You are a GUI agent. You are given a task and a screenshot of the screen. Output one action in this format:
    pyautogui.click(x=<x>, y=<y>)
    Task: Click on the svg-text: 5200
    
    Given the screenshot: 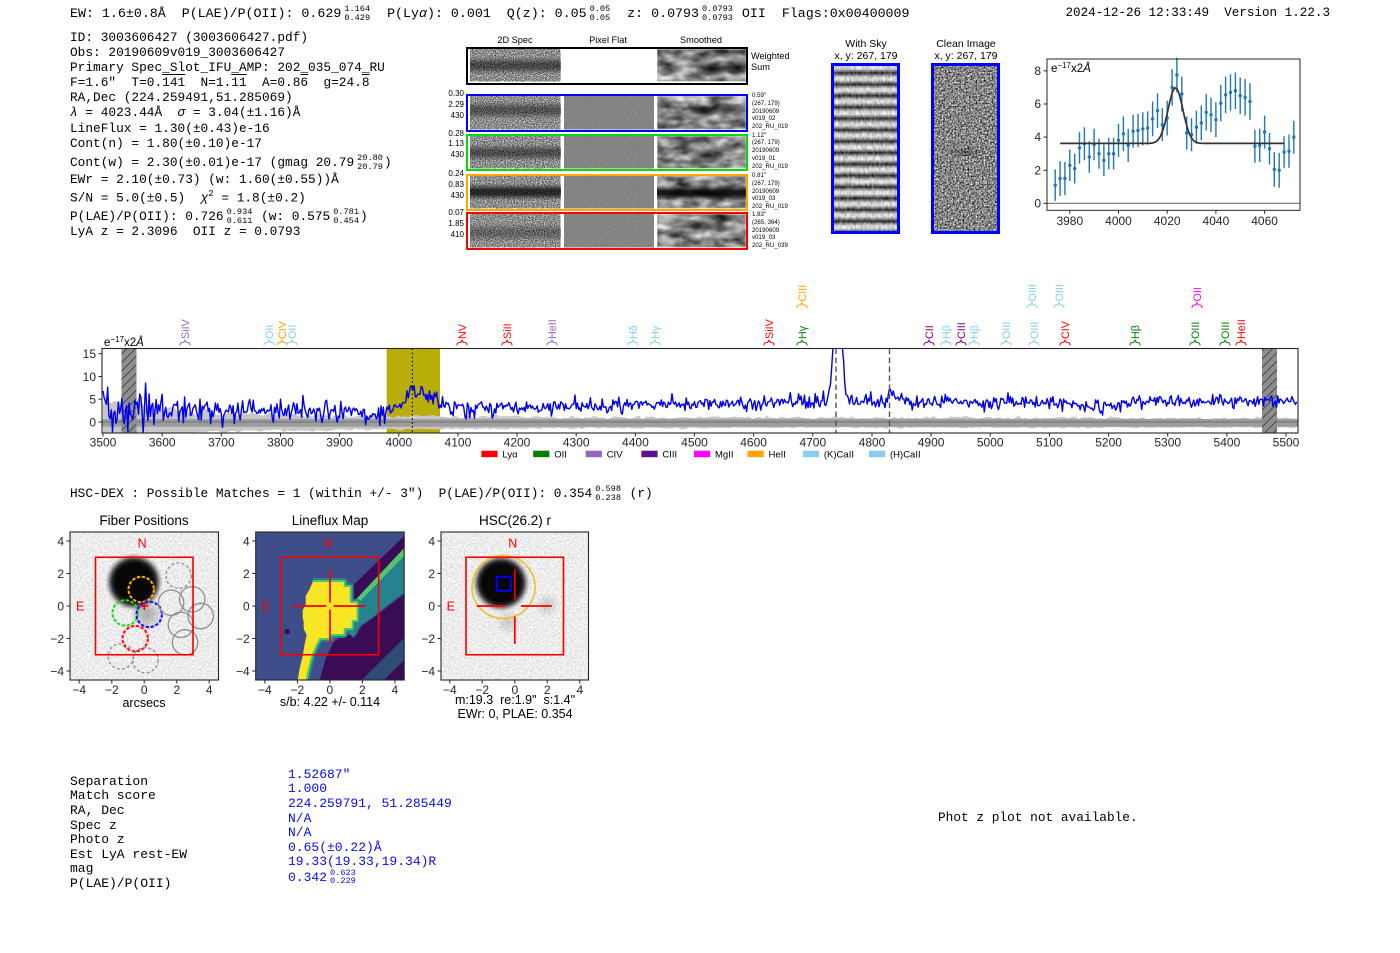 What is the action you would take?
    pyautogui.click(x=1108, y=443)
    